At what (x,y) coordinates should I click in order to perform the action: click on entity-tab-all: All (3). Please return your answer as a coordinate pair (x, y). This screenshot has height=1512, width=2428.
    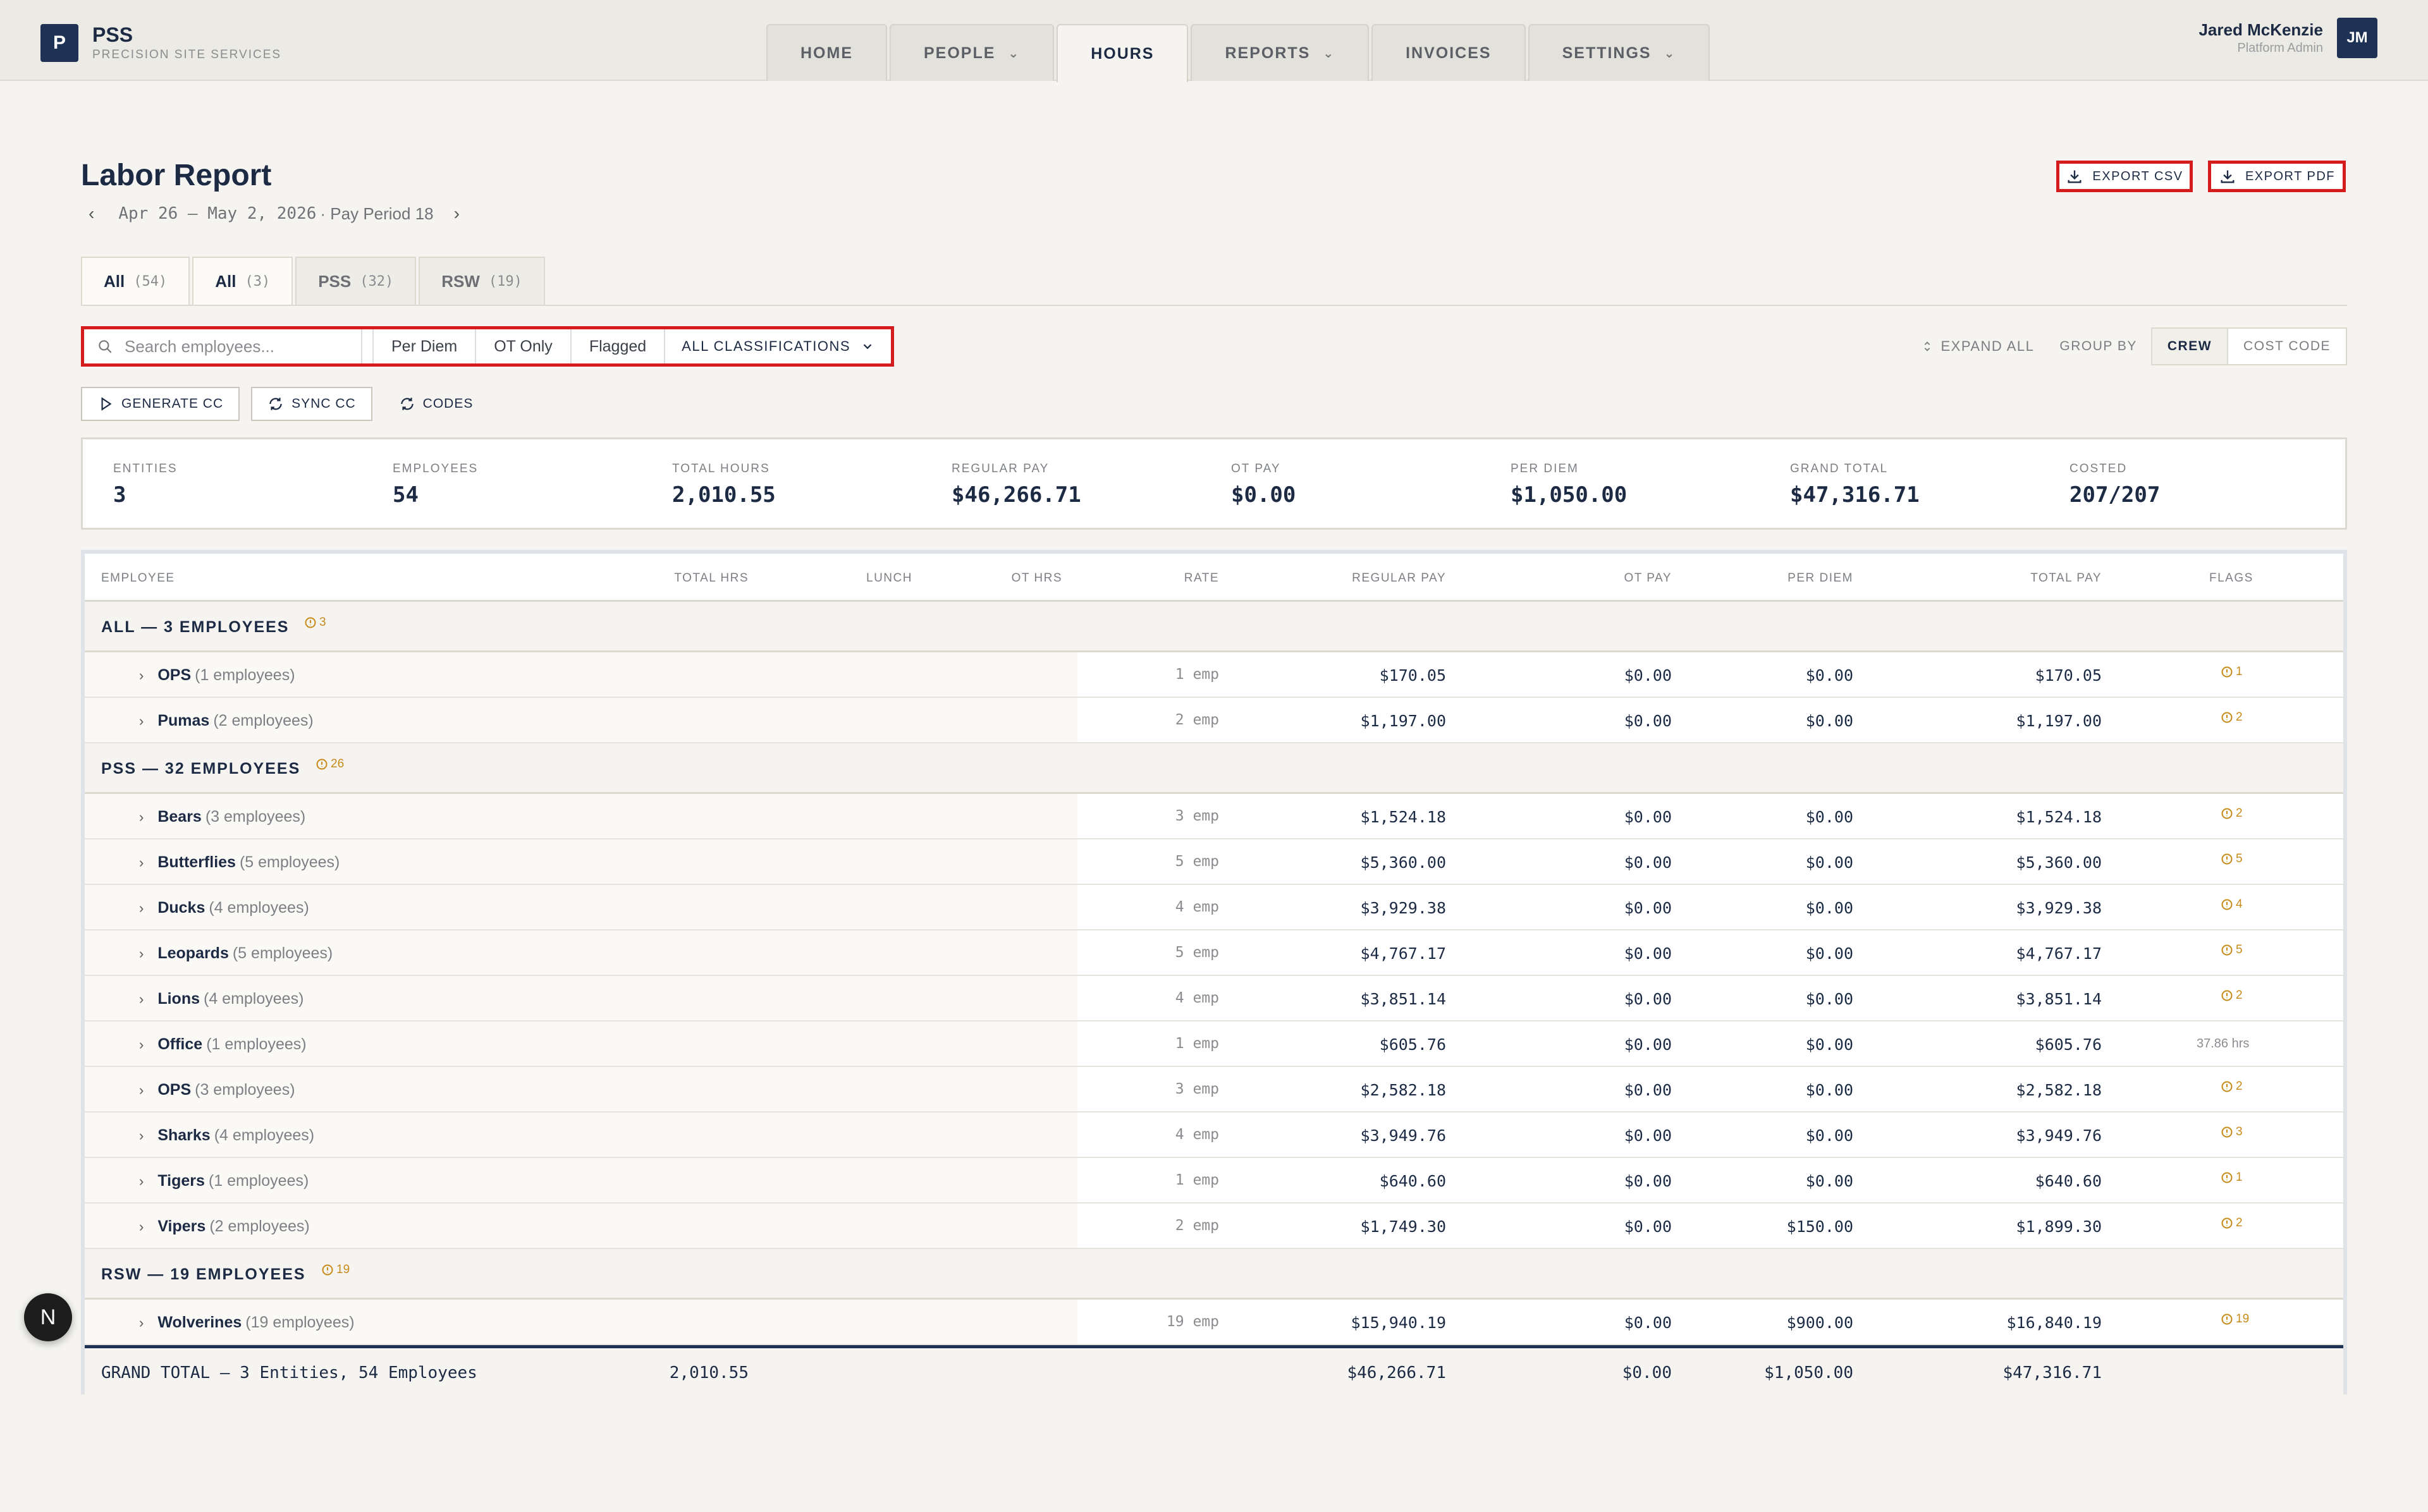
    Looking at the image, I should click on (242, 281).